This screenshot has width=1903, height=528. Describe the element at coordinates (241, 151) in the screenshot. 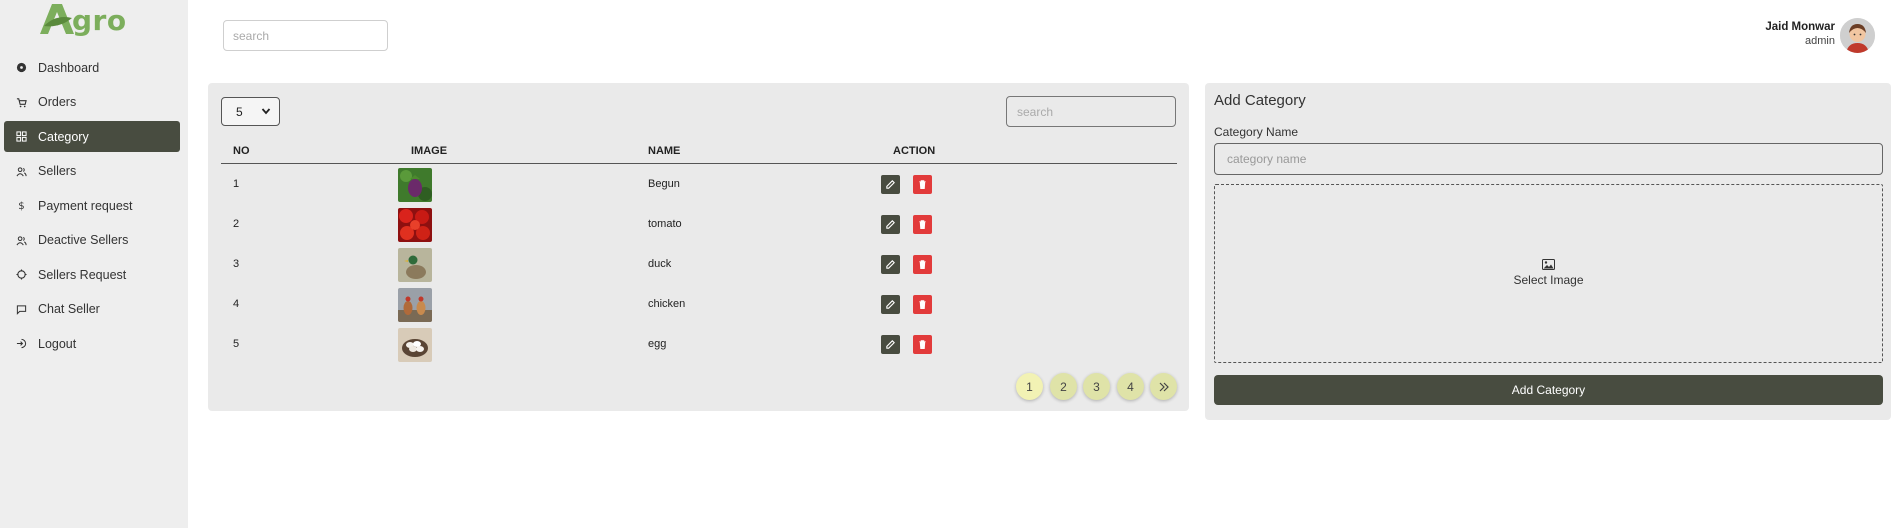

I see `column-header-no: NO` at that location.